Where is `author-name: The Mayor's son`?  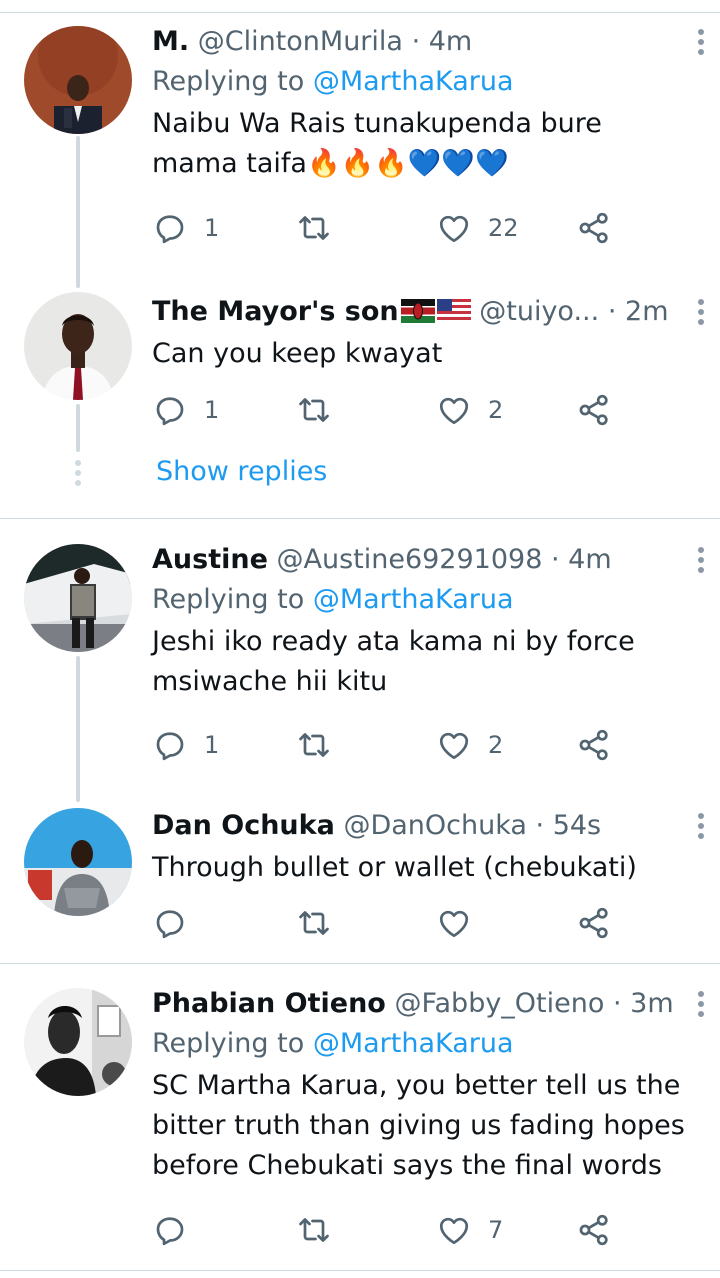 author-name: The Mayor's son is located at coordinates (275, 311).